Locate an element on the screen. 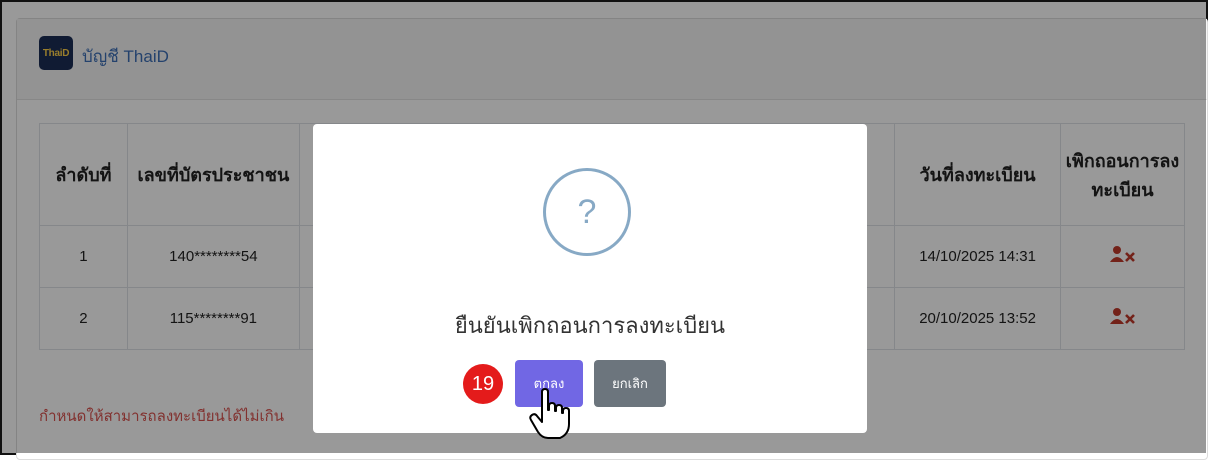  dialog-message: ยืนยันเพิกถอนการลงทะเบียน is located at coordinates (590, 325).